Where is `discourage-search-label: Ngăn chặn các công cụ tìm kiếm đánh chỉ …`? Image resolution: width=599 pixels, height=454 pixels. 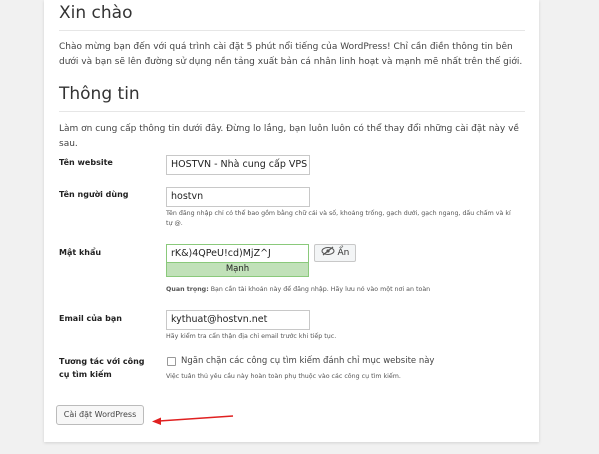 discourage-search-label: Ngăn chặn các công cụ tìm kiếm đánh chỉ … is located at coordinates (307, 361).